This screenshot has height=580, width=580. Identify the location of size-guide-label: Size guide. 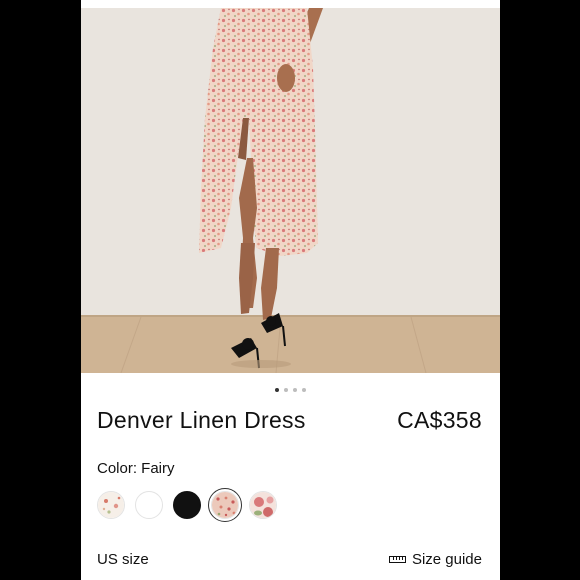
(446, 559).